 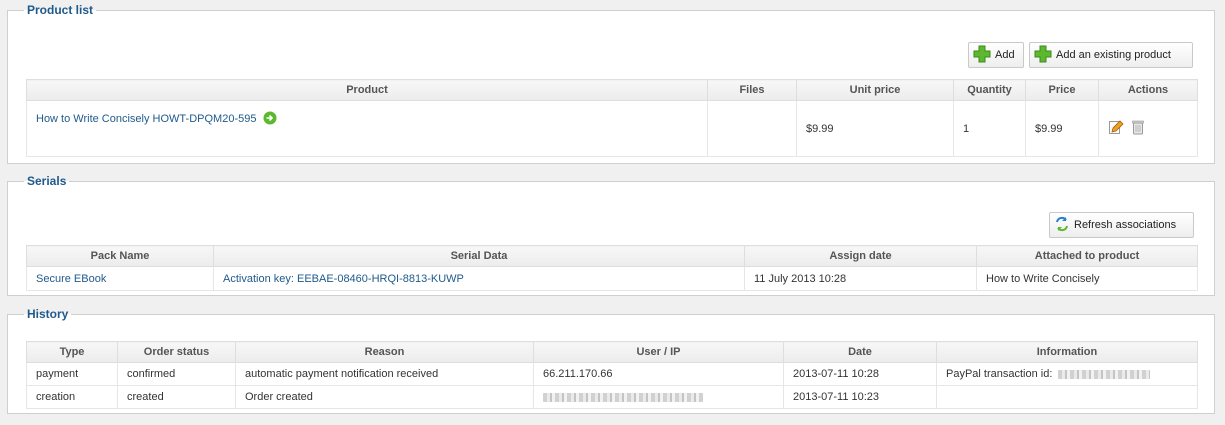 What do you see at coordinates (120, 256) in the screenshot?
I see `col-pack-name: Pack Name` at bounding box center [120, 256].